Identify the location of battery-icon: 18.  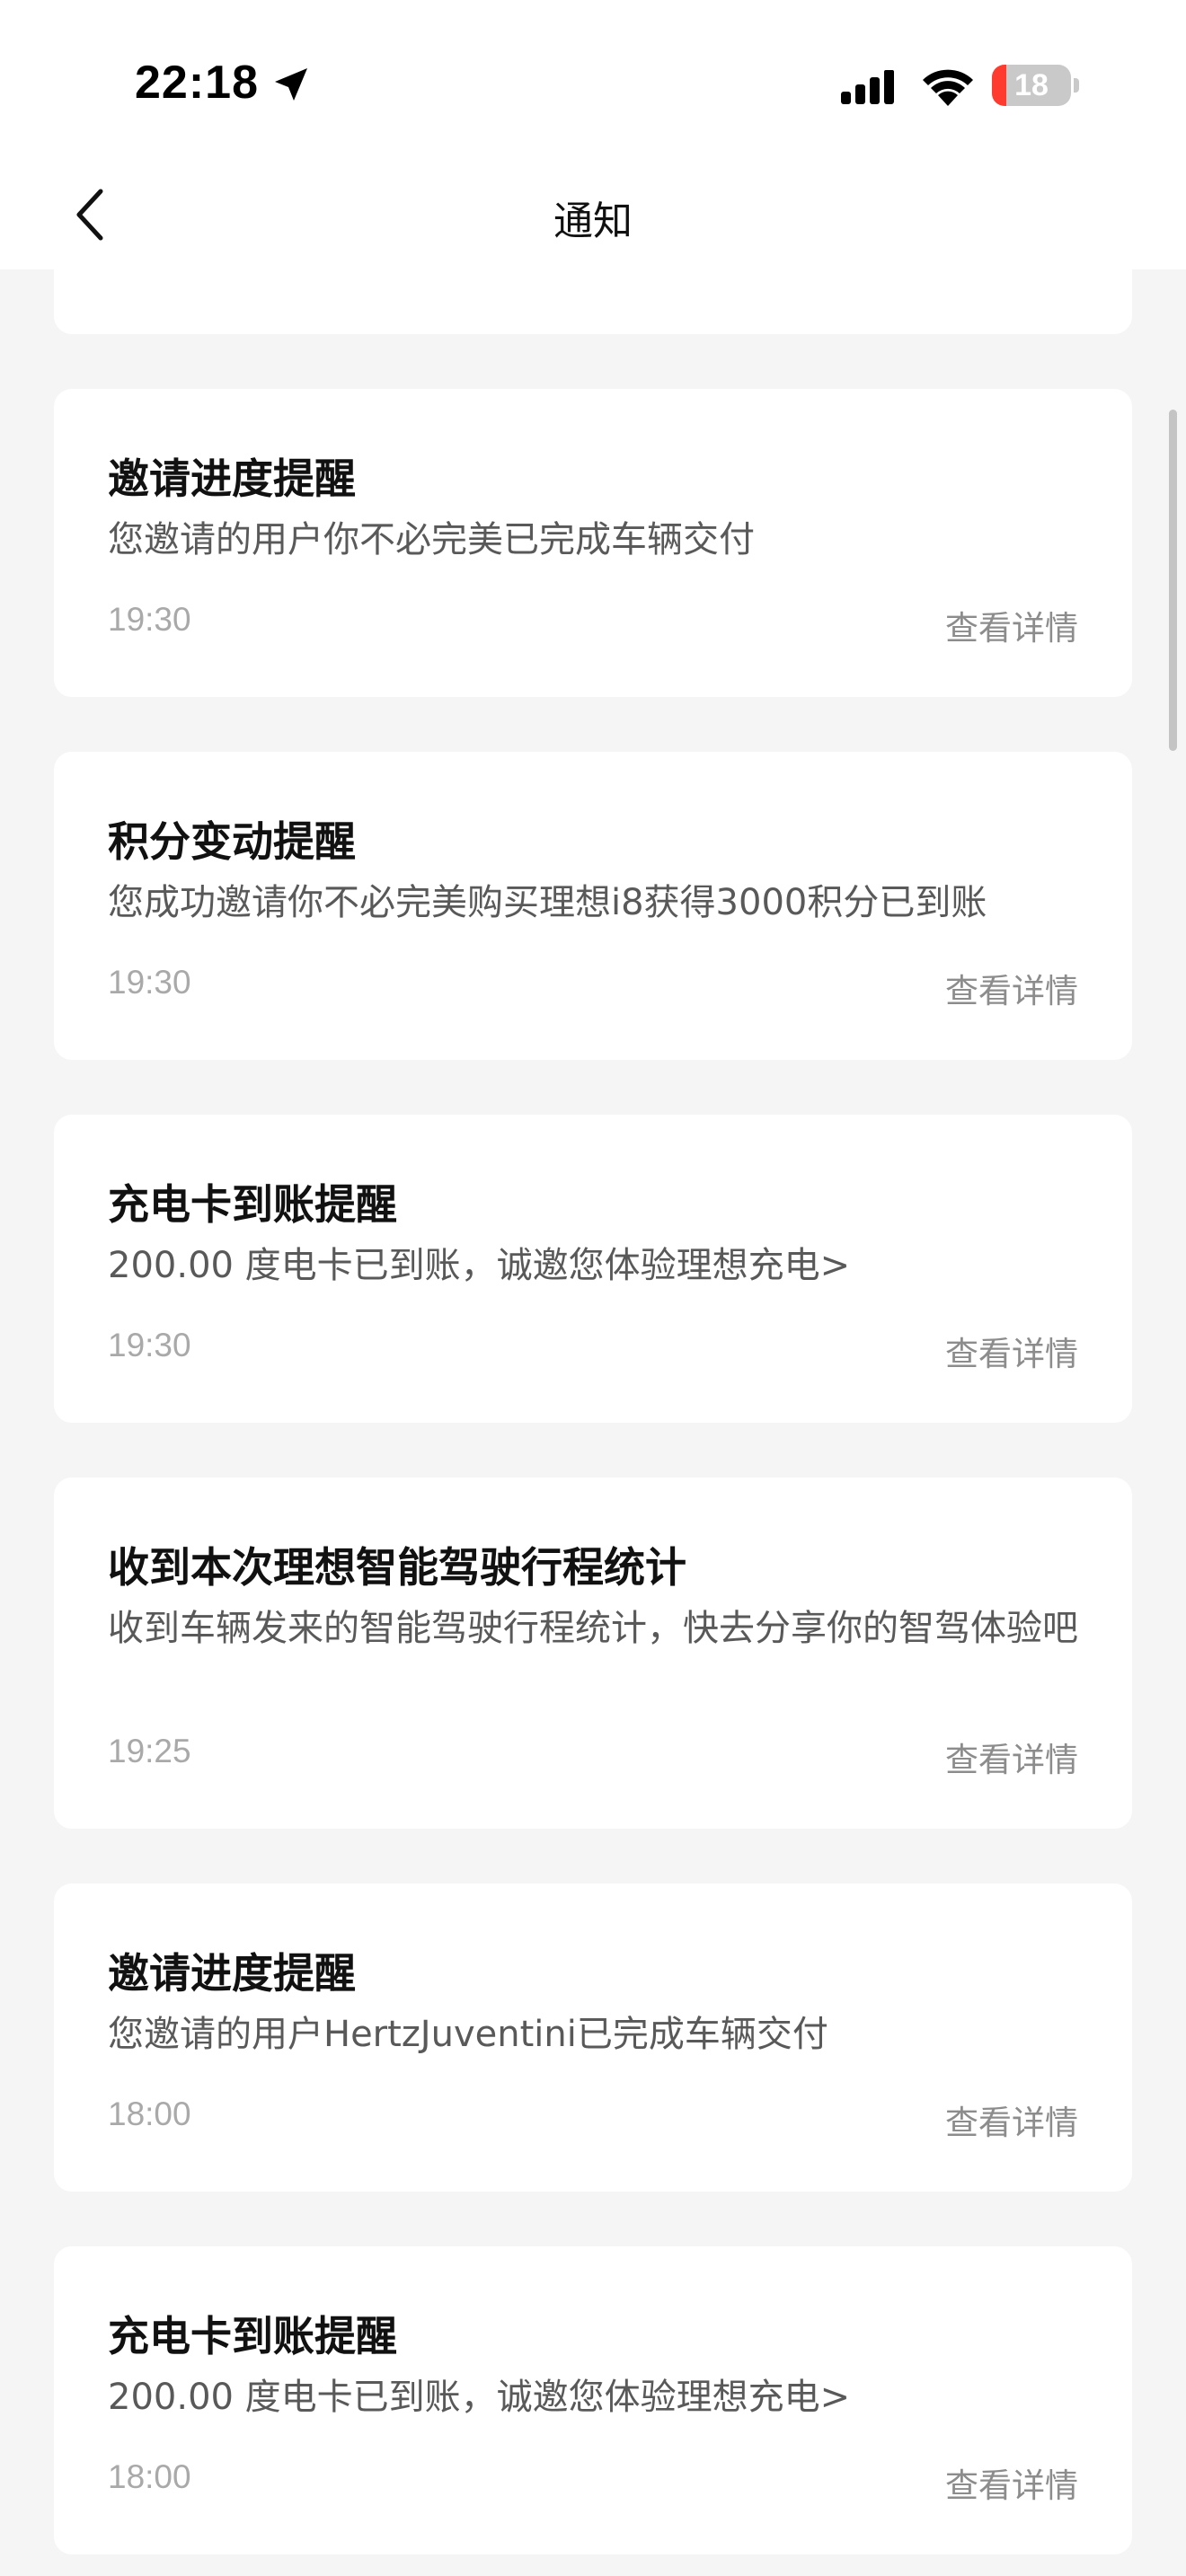
(1031, 85).